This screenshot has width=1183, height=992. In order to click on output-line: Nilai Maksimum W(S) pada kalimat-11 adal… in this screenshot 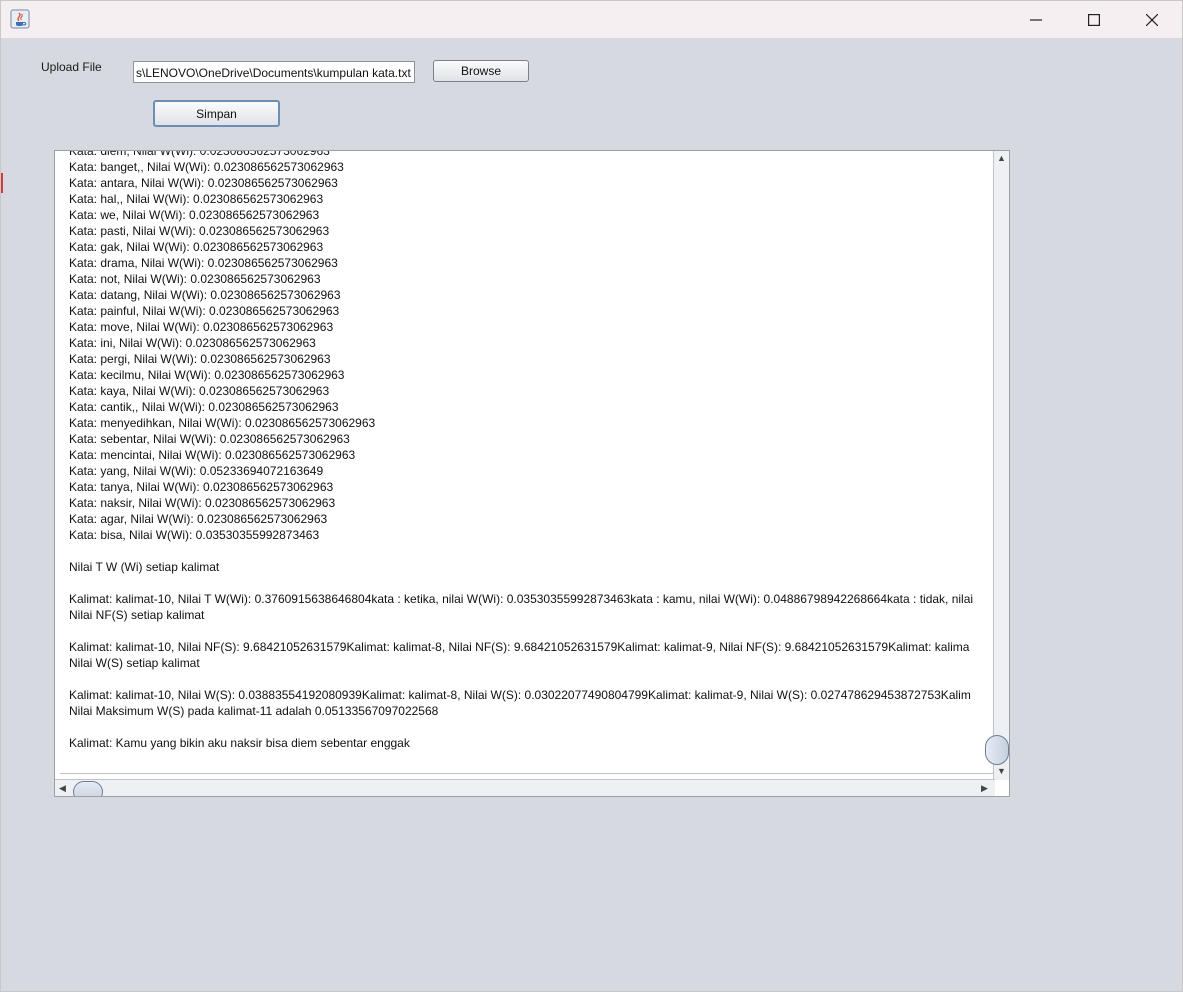, I will do `click(254, 711)`.